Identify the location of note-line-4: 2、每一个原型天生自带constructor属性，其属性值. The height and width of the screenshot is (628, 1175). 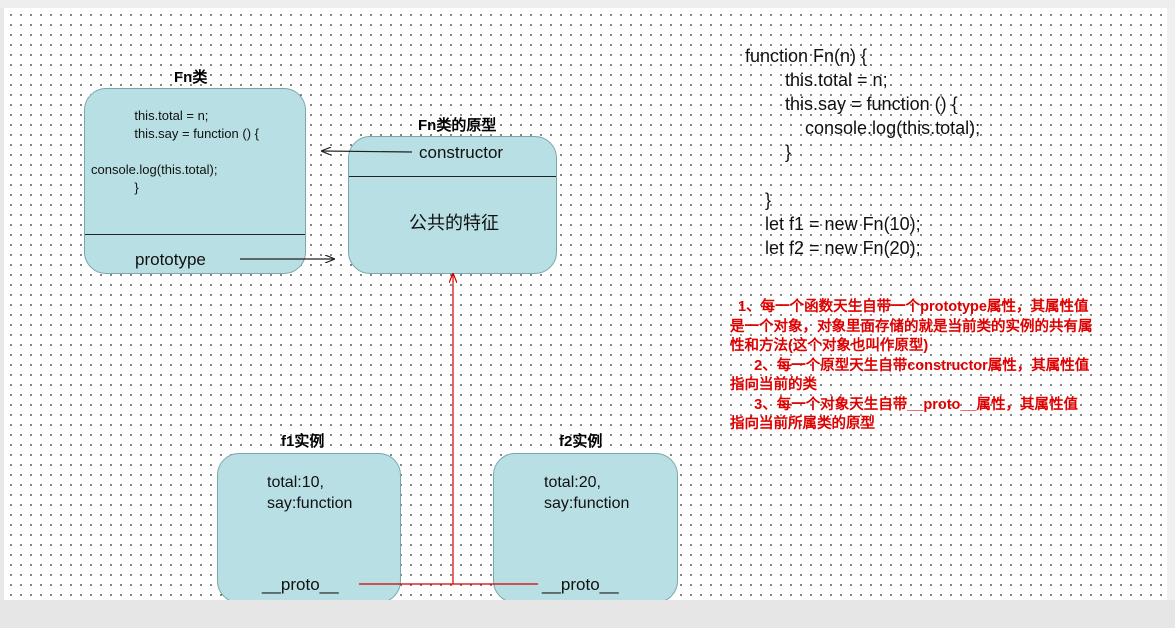
(910, 365).